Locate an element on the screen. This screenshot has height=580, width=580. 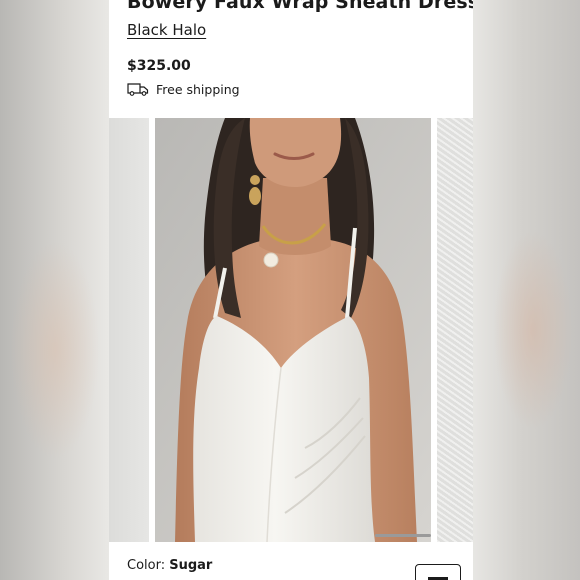
product-price: $325.00 is located at coordinates (159, 66).